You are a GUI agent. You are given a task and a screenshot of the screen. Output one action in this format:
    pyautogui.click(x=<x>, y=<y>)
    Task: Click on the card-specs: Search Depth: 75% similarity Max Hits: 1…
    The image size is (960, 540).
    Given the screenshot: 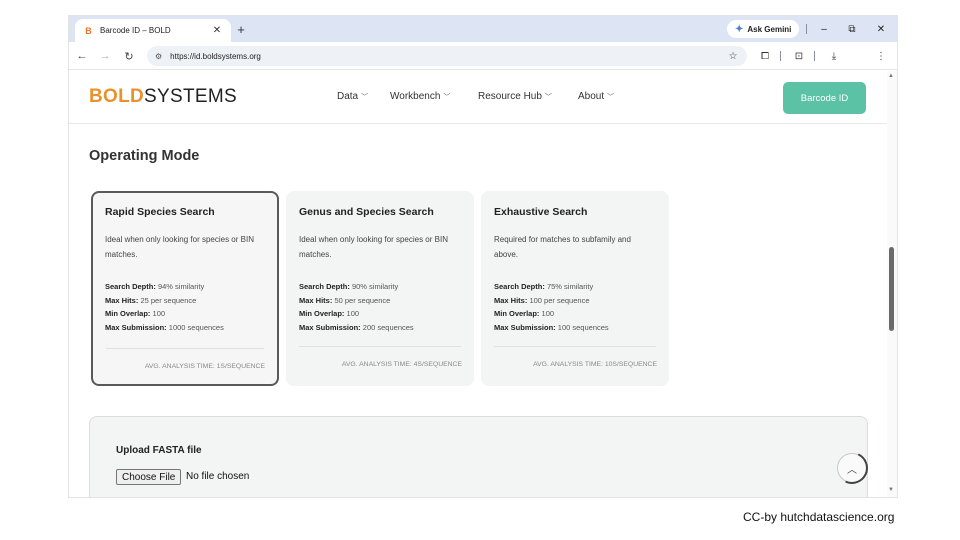 What is the action you would take?
    pyautogui.click(x=551, y=307)
    